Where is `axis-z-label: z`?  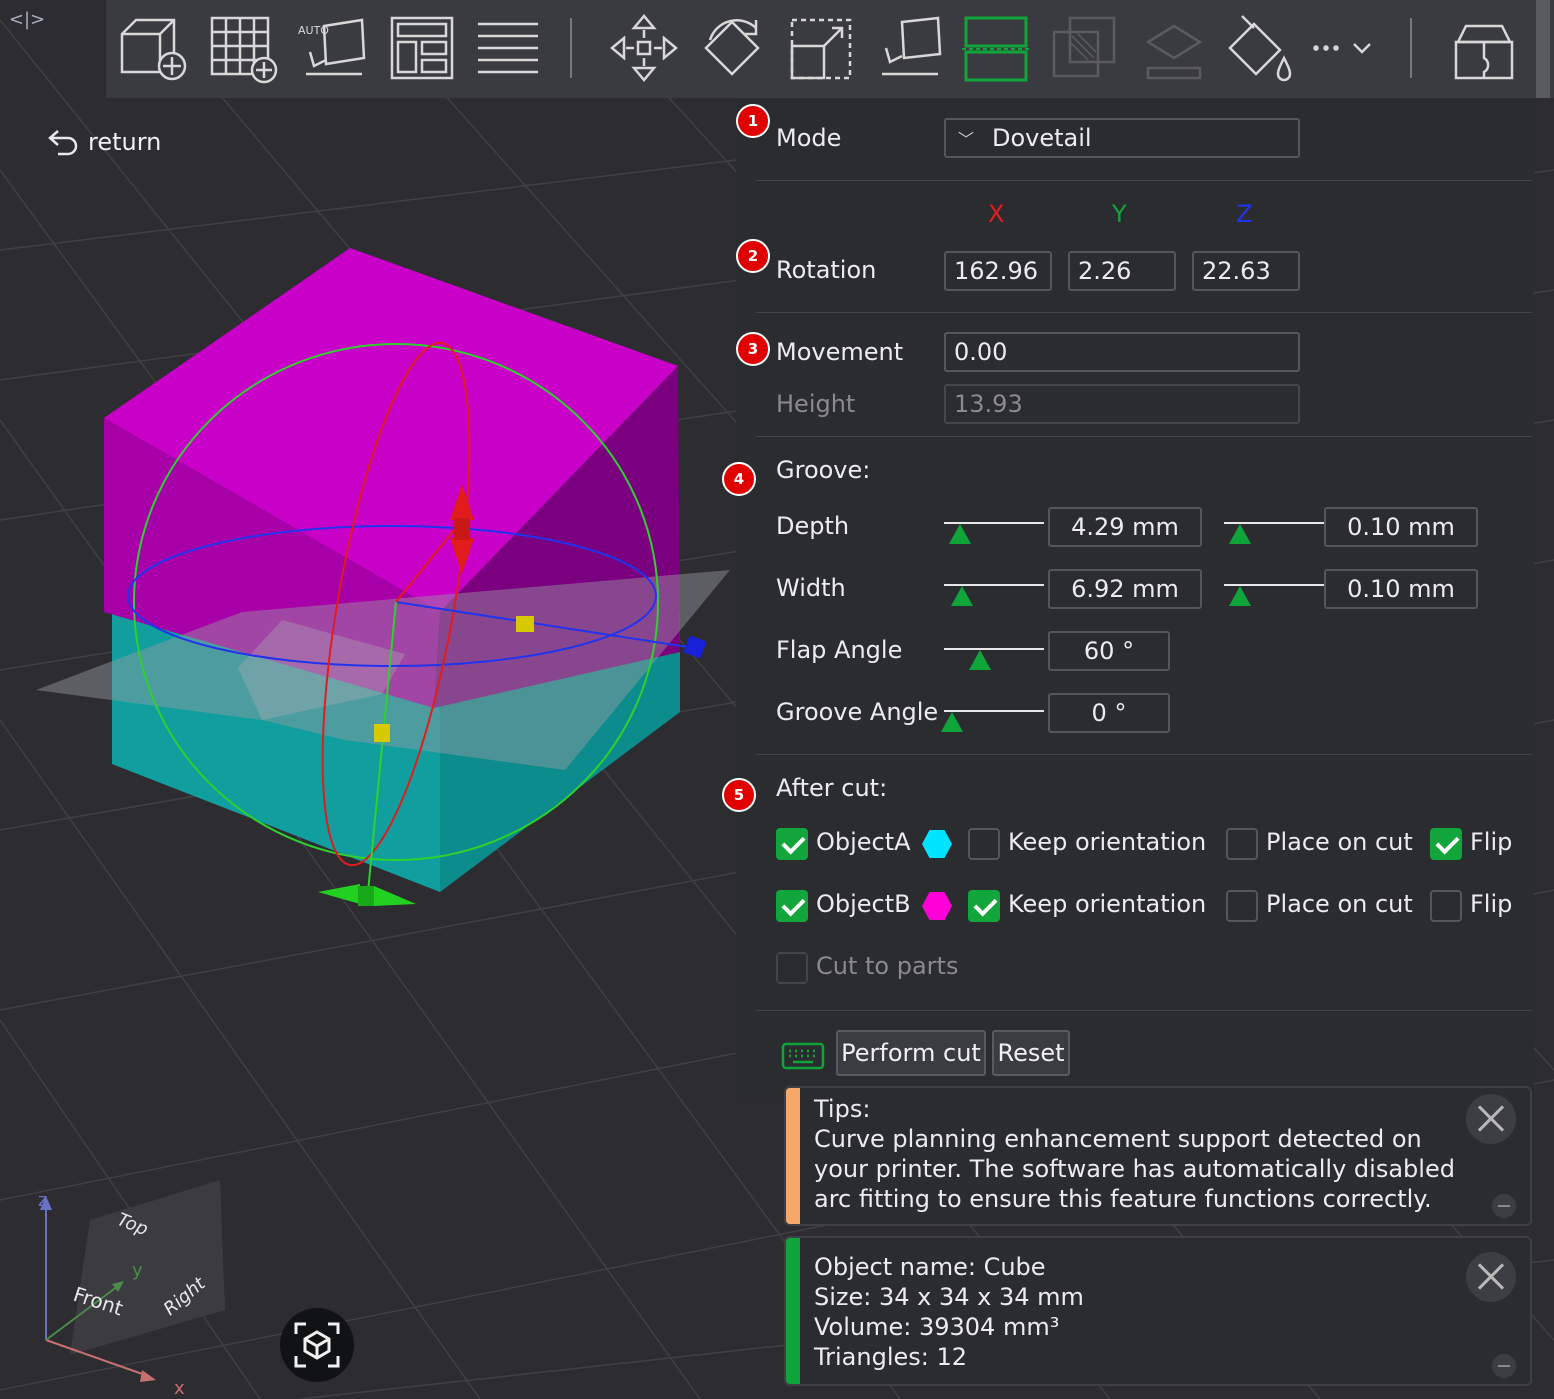 axis-z-label: z is located at coordinates (42, 1200).